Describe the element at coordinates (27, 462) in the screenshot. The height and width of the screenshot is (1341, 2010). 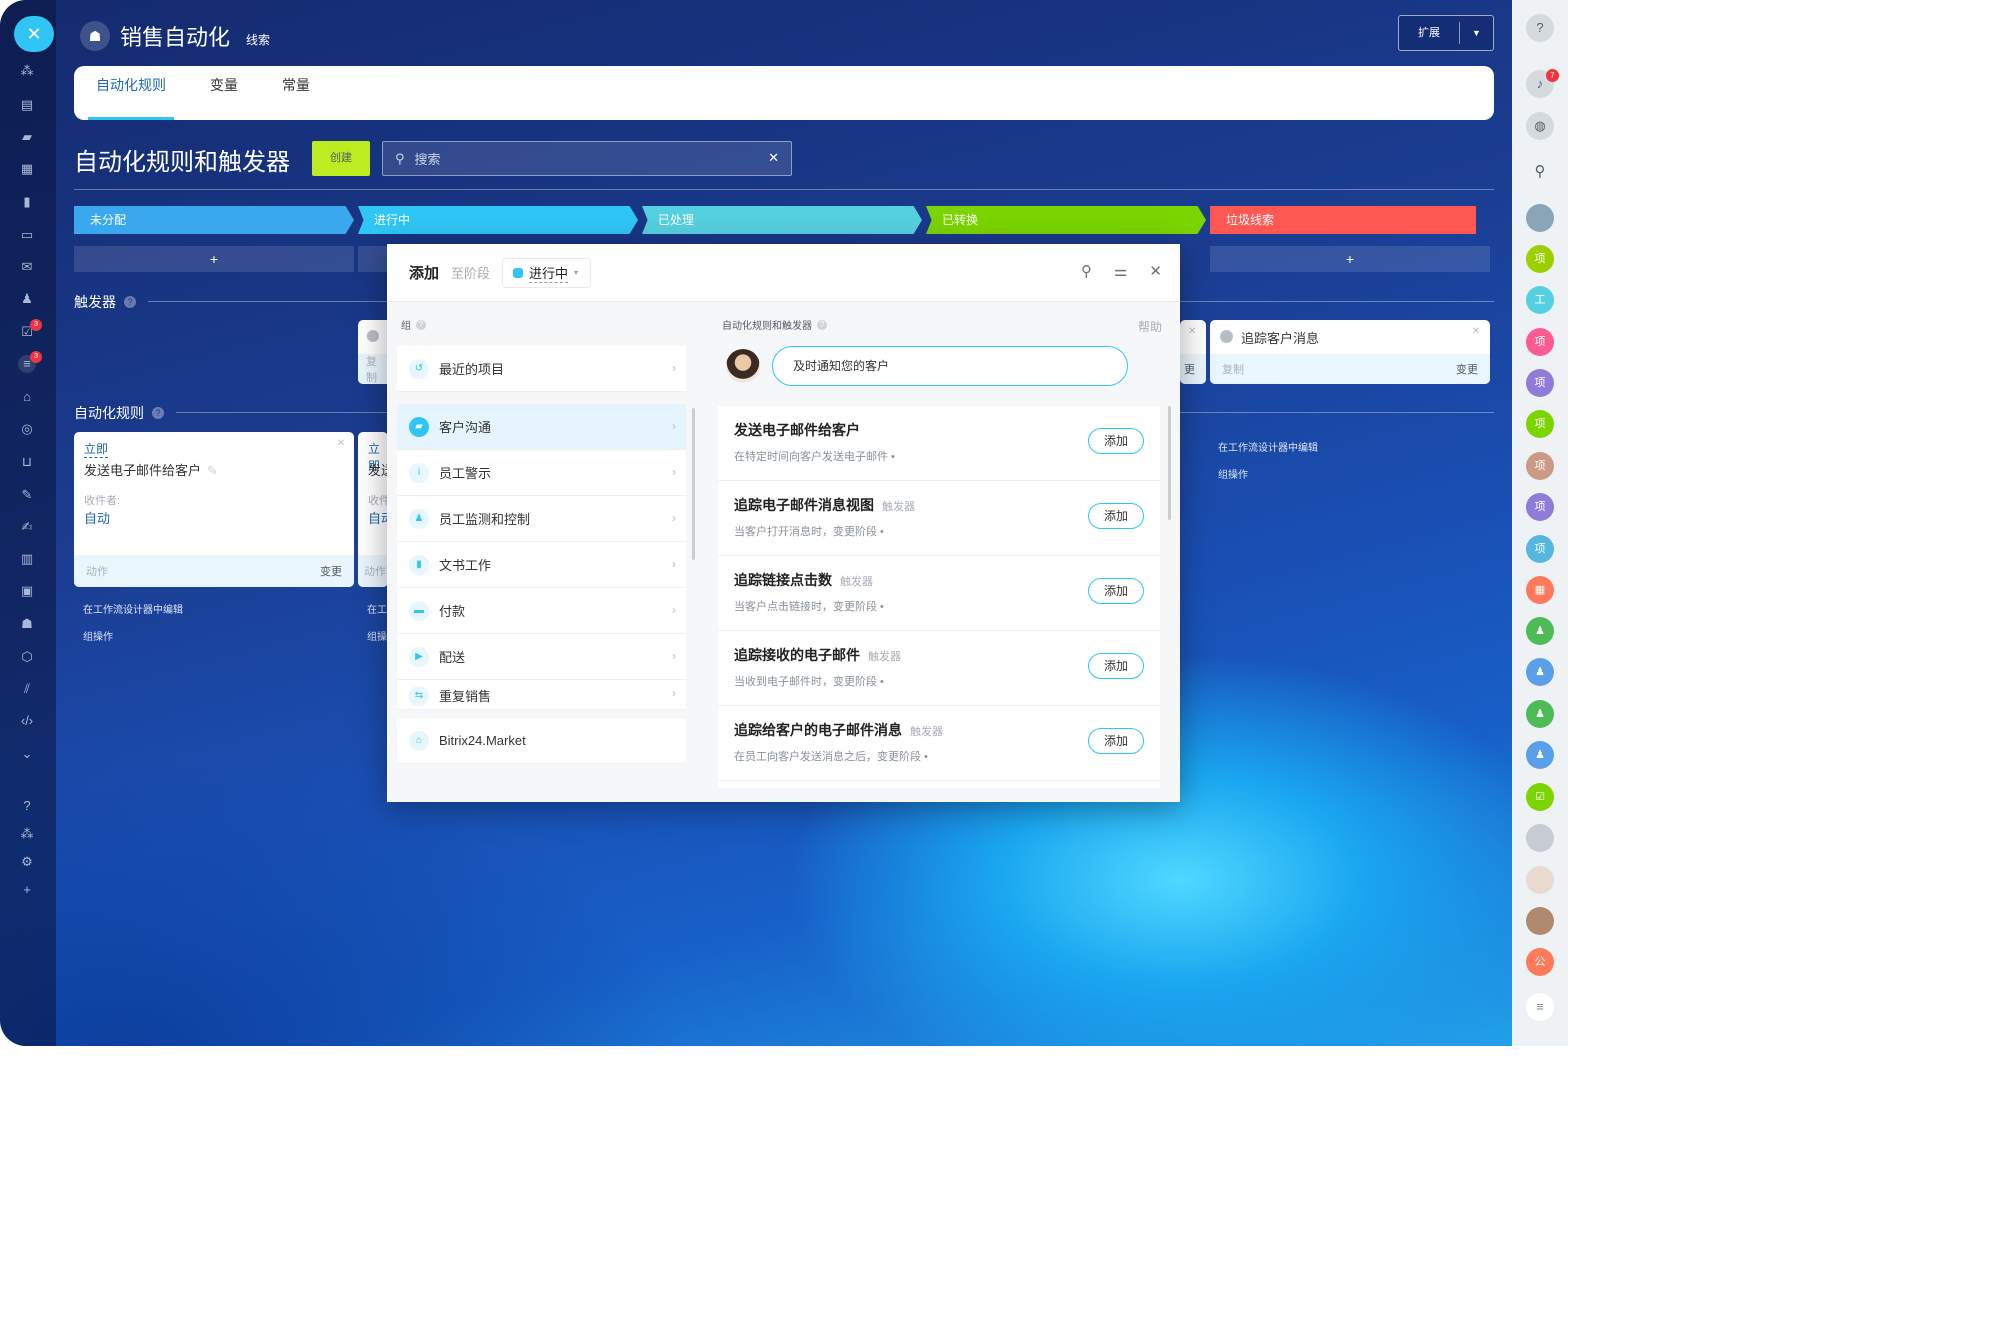
I see `cart-icon: ⊔` at that location.